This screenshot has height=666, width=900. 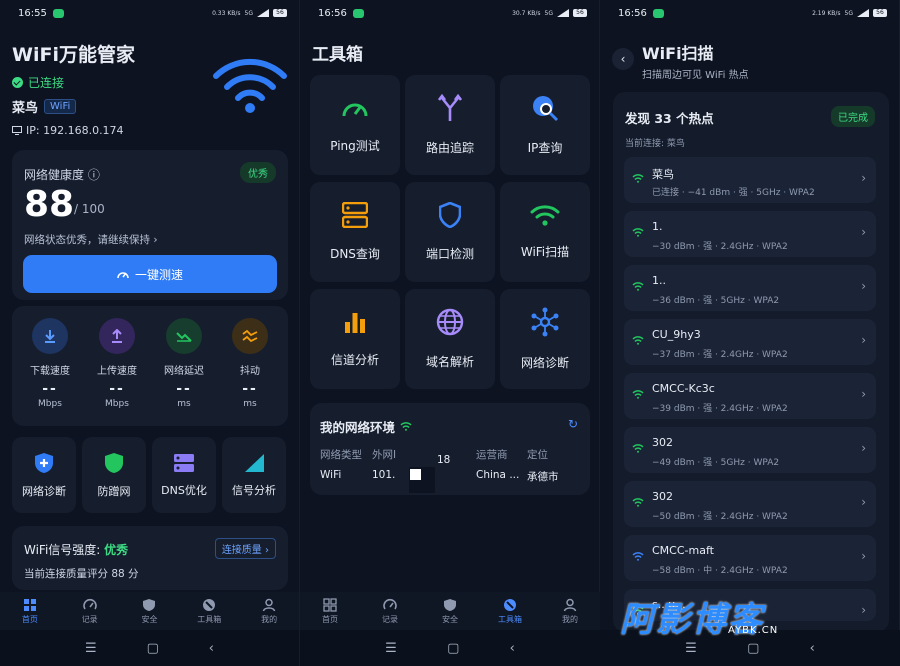 I want to click on nav-label: 安全, so click(x=450, y=619).